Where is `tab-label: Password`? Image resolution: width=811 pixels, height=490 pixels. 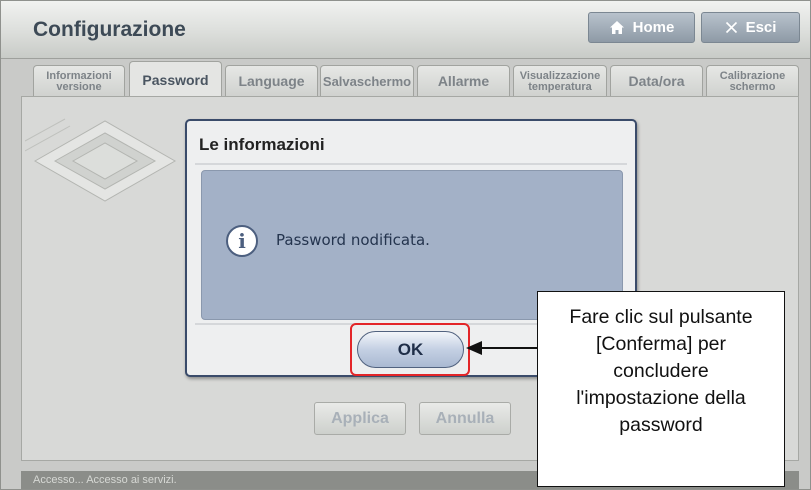
tab-label: Password is located at coordinates (175, 79).